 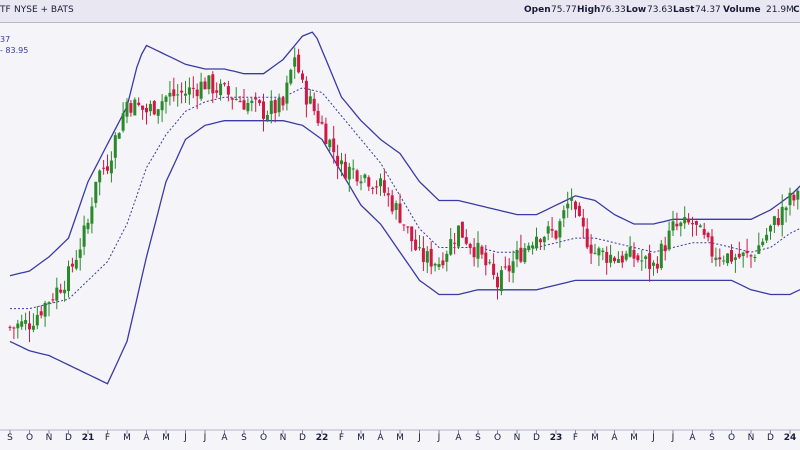 I want to click on x-tick-label: M, so click(x=166, y=438).